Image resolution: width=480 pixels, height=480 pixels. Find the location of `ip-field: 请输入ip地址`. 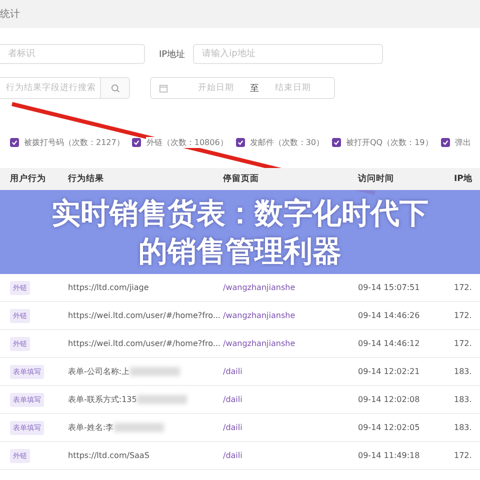

ip-field: 请输入ip地址 is located at coordinates (288, 54).